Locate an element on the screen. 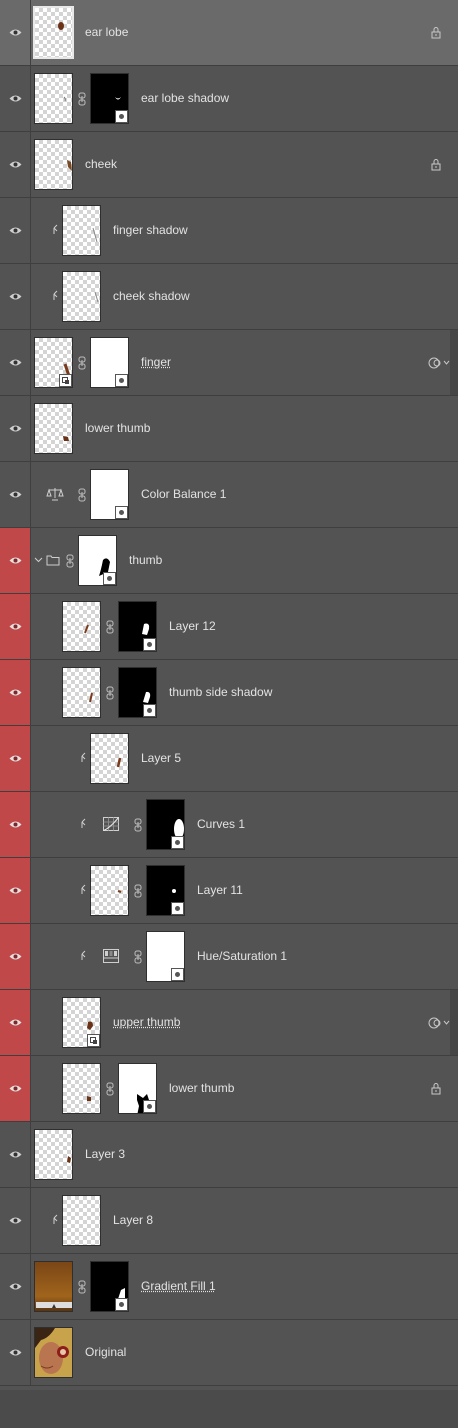 Image resolution: width=458 pixels, height=1428 pixels. layer-row: Layer 8 is located at coordinates (229, 1221).